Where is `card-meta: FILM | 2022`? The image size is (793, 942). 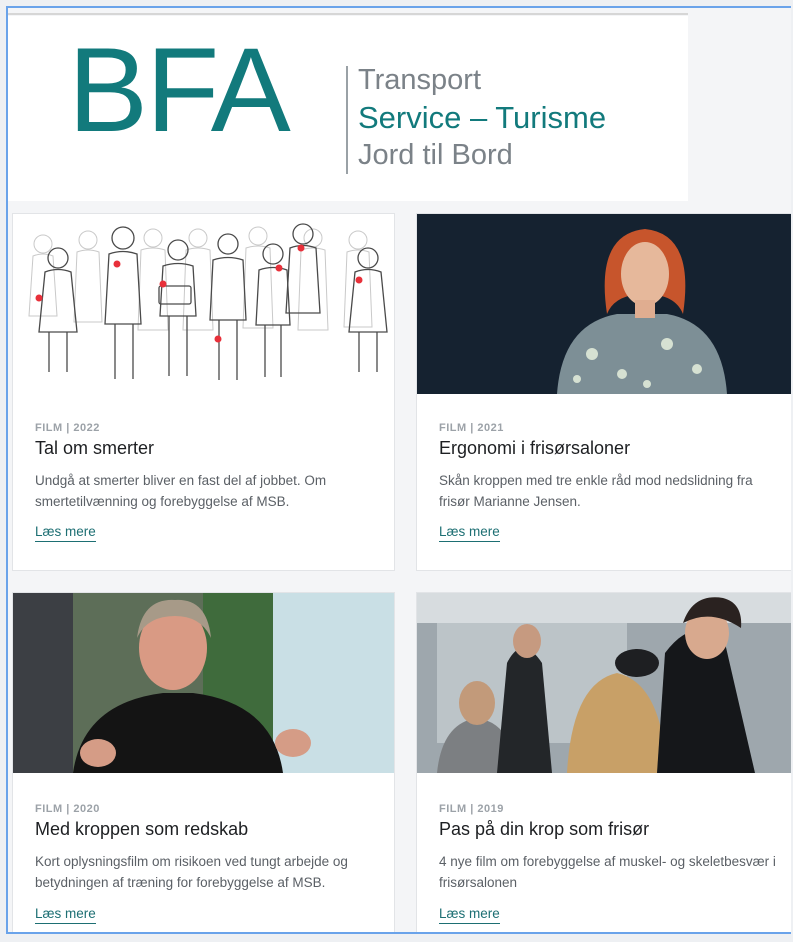
card-meta: FILM | 2022 is located at coordinates (67, 428).